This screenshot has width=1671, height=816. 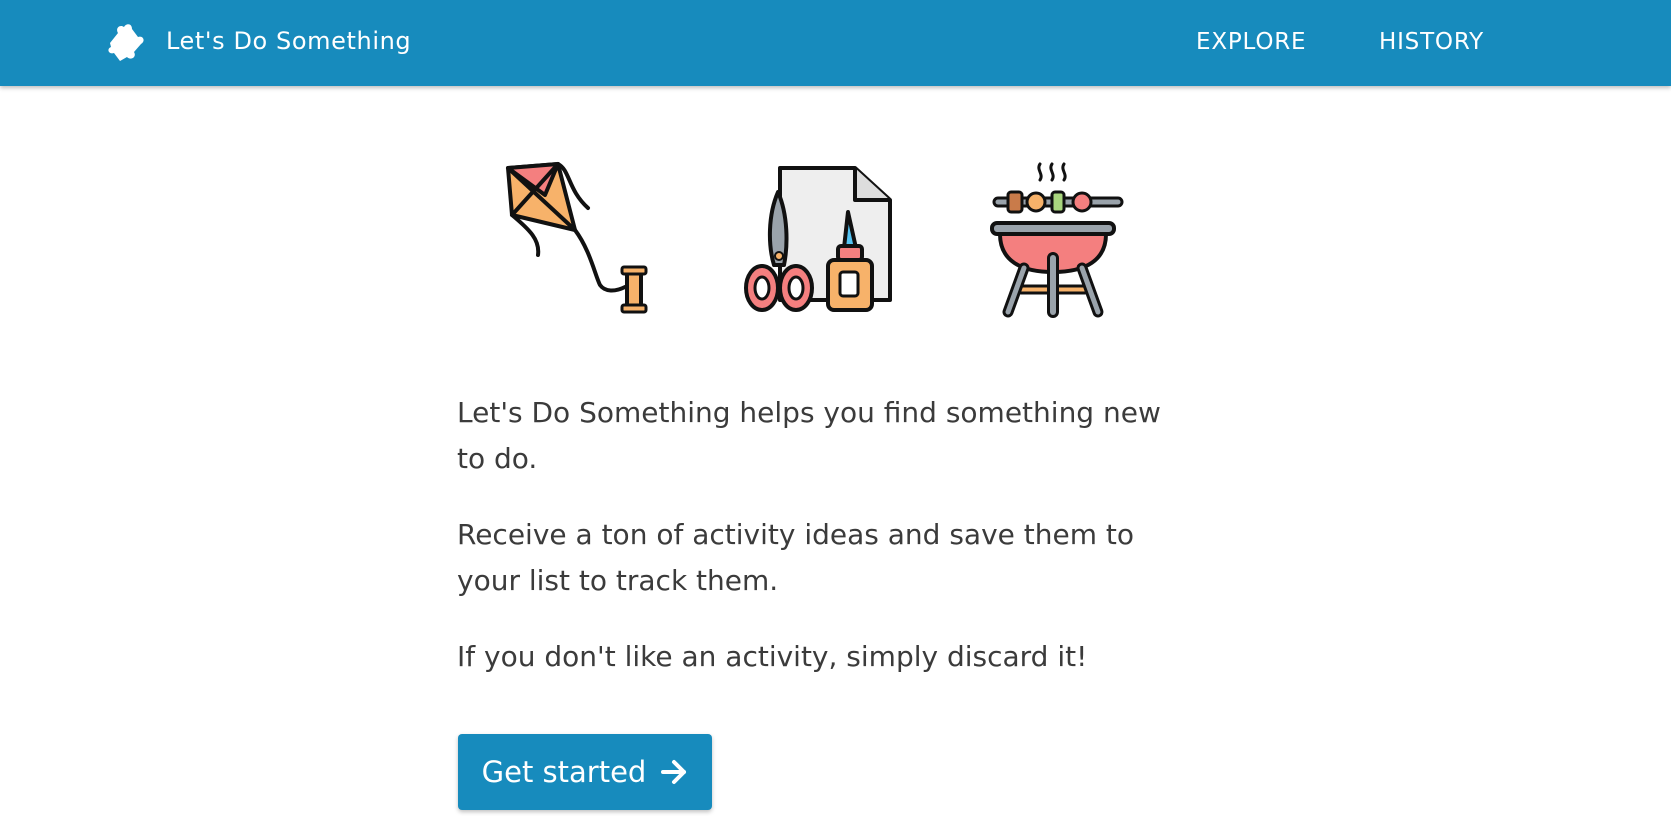 I want to click on nav-history: HISTORY, so click(x=1431, y=42).